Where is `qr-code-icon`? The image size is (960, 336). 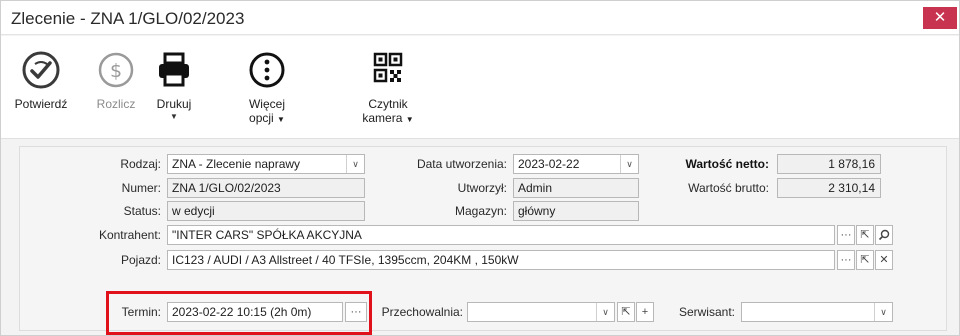 qr-code-icon is located at coordinates (388, 70).